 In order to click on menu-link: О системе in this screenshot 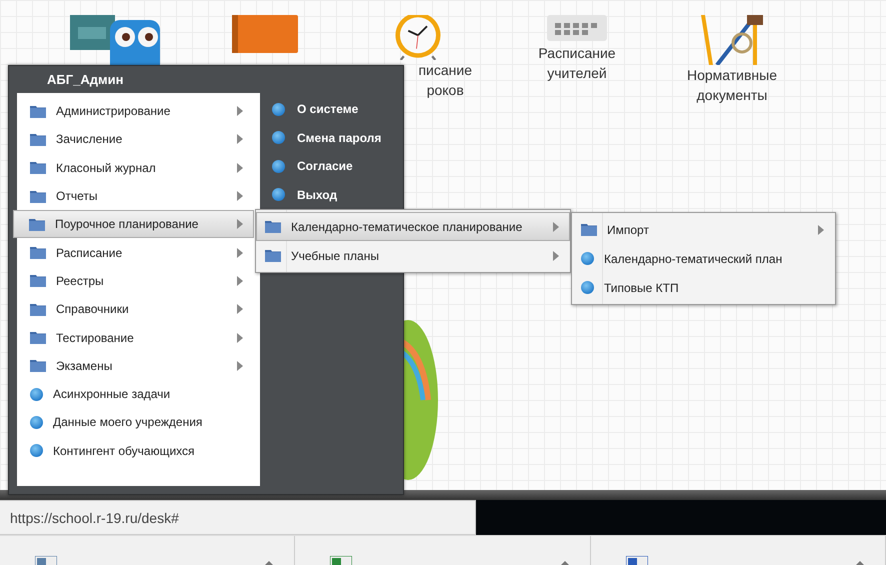, I will do `click(333, 109)`.